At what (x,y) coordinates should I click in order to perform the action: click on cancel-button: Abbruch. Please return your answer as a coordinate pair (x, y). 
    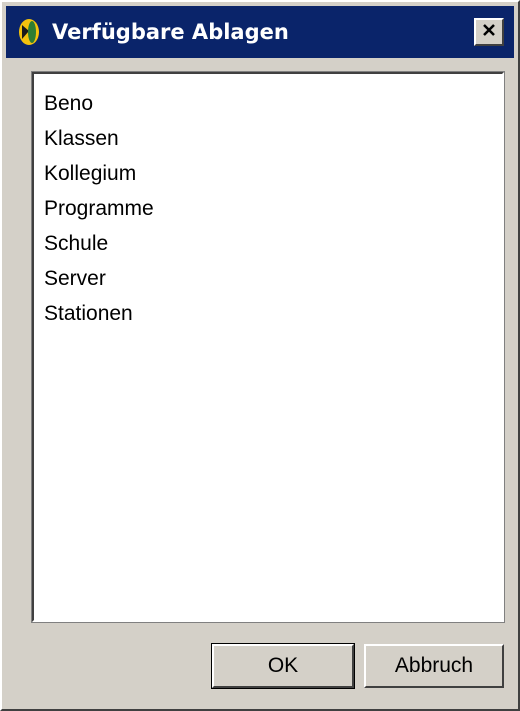
    Looking at the image, I should click on (434, 666).